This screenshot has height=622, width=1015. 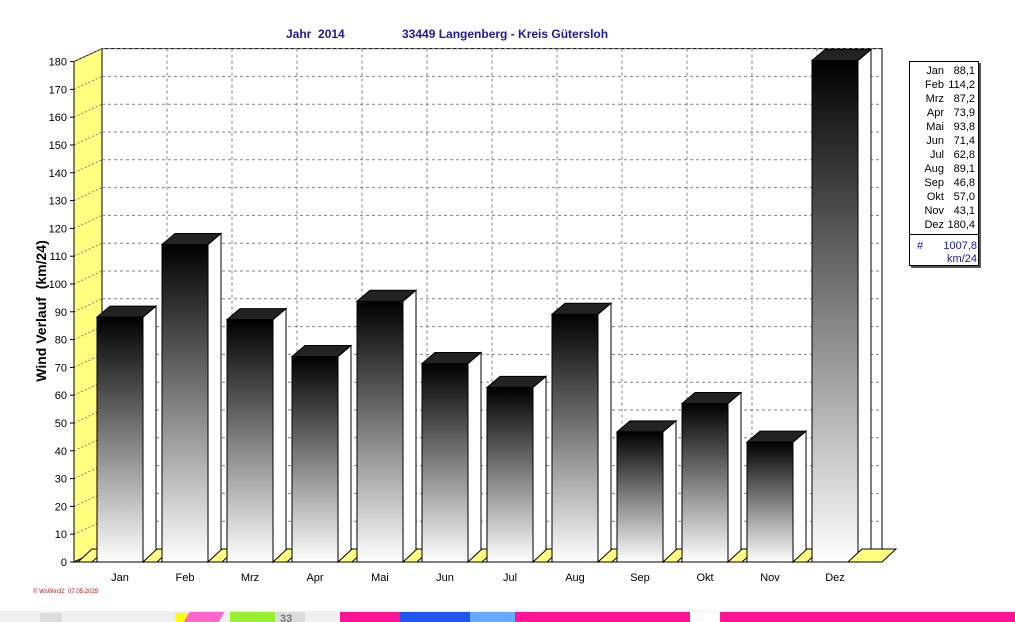 I want to click on legend-row: Jun 71,4, so click(x=943, y=142).